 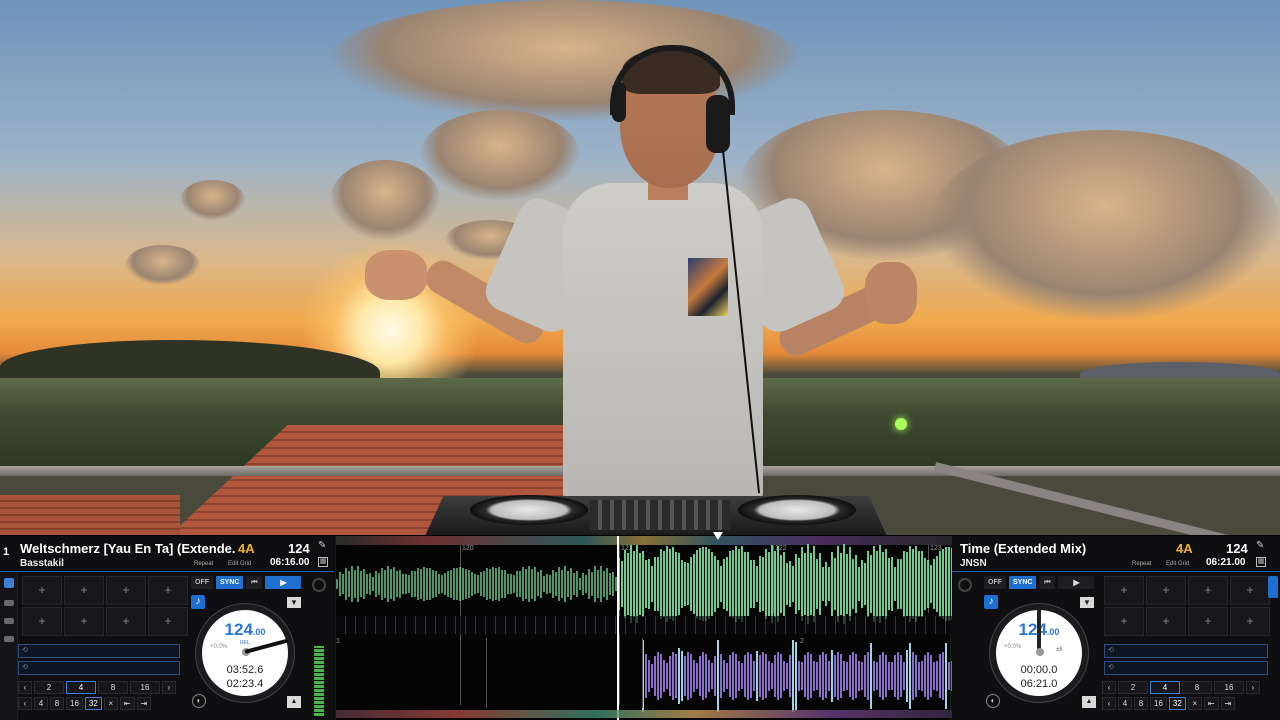 What do you see at coordinates (644, 540) in the screenshot?
I see `track-overview-top` at bounding box center [644, 540].